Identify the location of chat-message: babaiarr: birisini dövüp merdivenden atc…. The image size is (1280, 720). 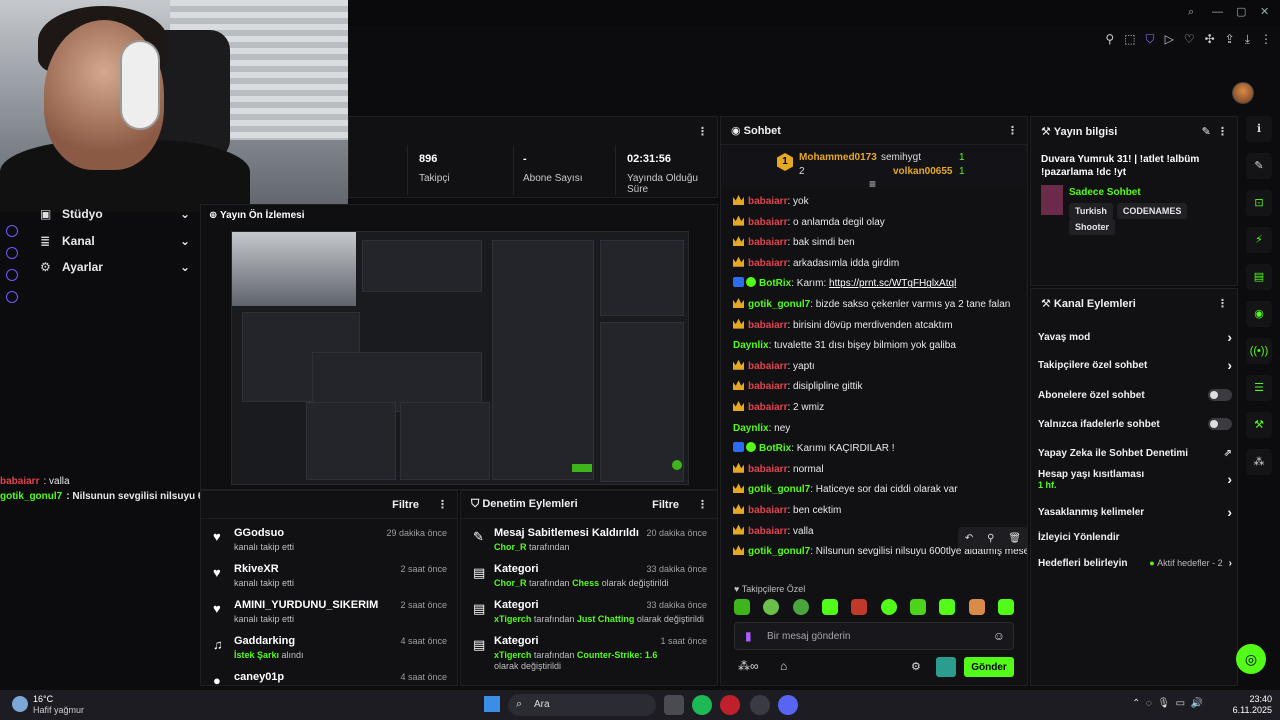
(880, 325).